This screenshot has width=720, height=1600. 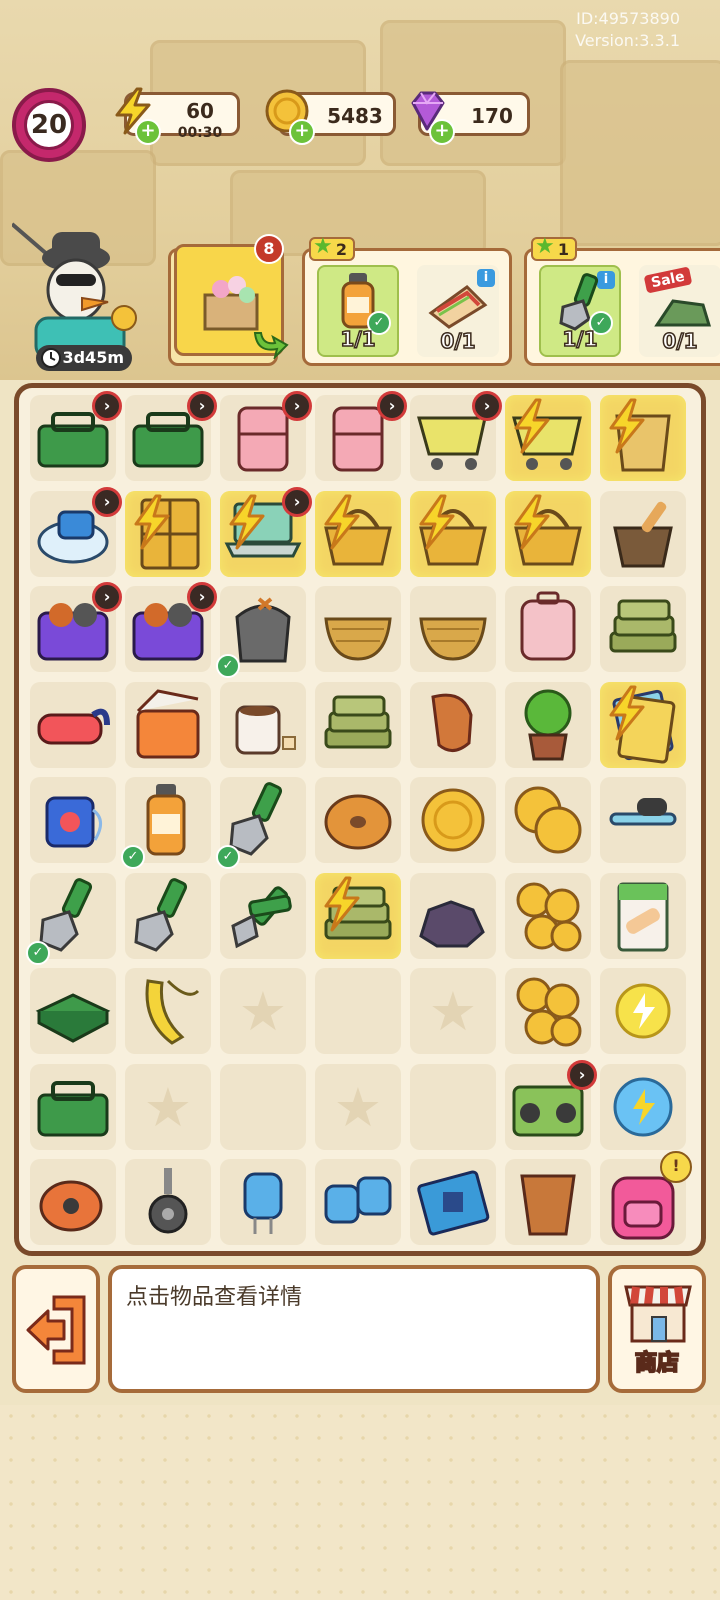 I want to click on add-gems-button: +, so click(x=442, y=132).